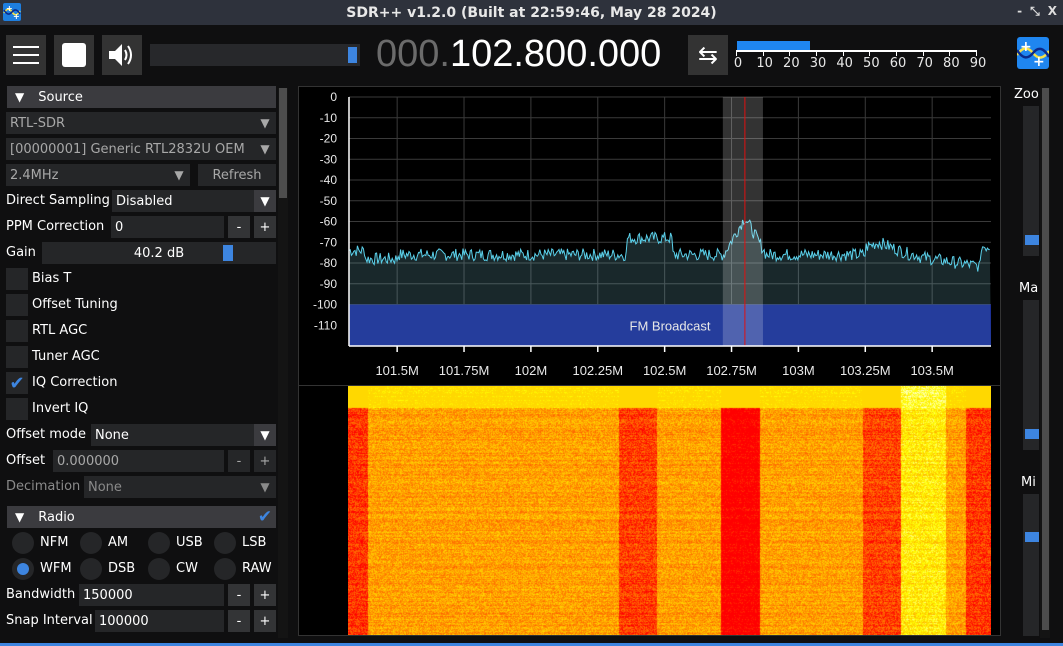 Image resolution: width=1063 pixels, height=646 pixels. I want to click on source-type-select: RTL-SDR ▼, so click(141, 123).